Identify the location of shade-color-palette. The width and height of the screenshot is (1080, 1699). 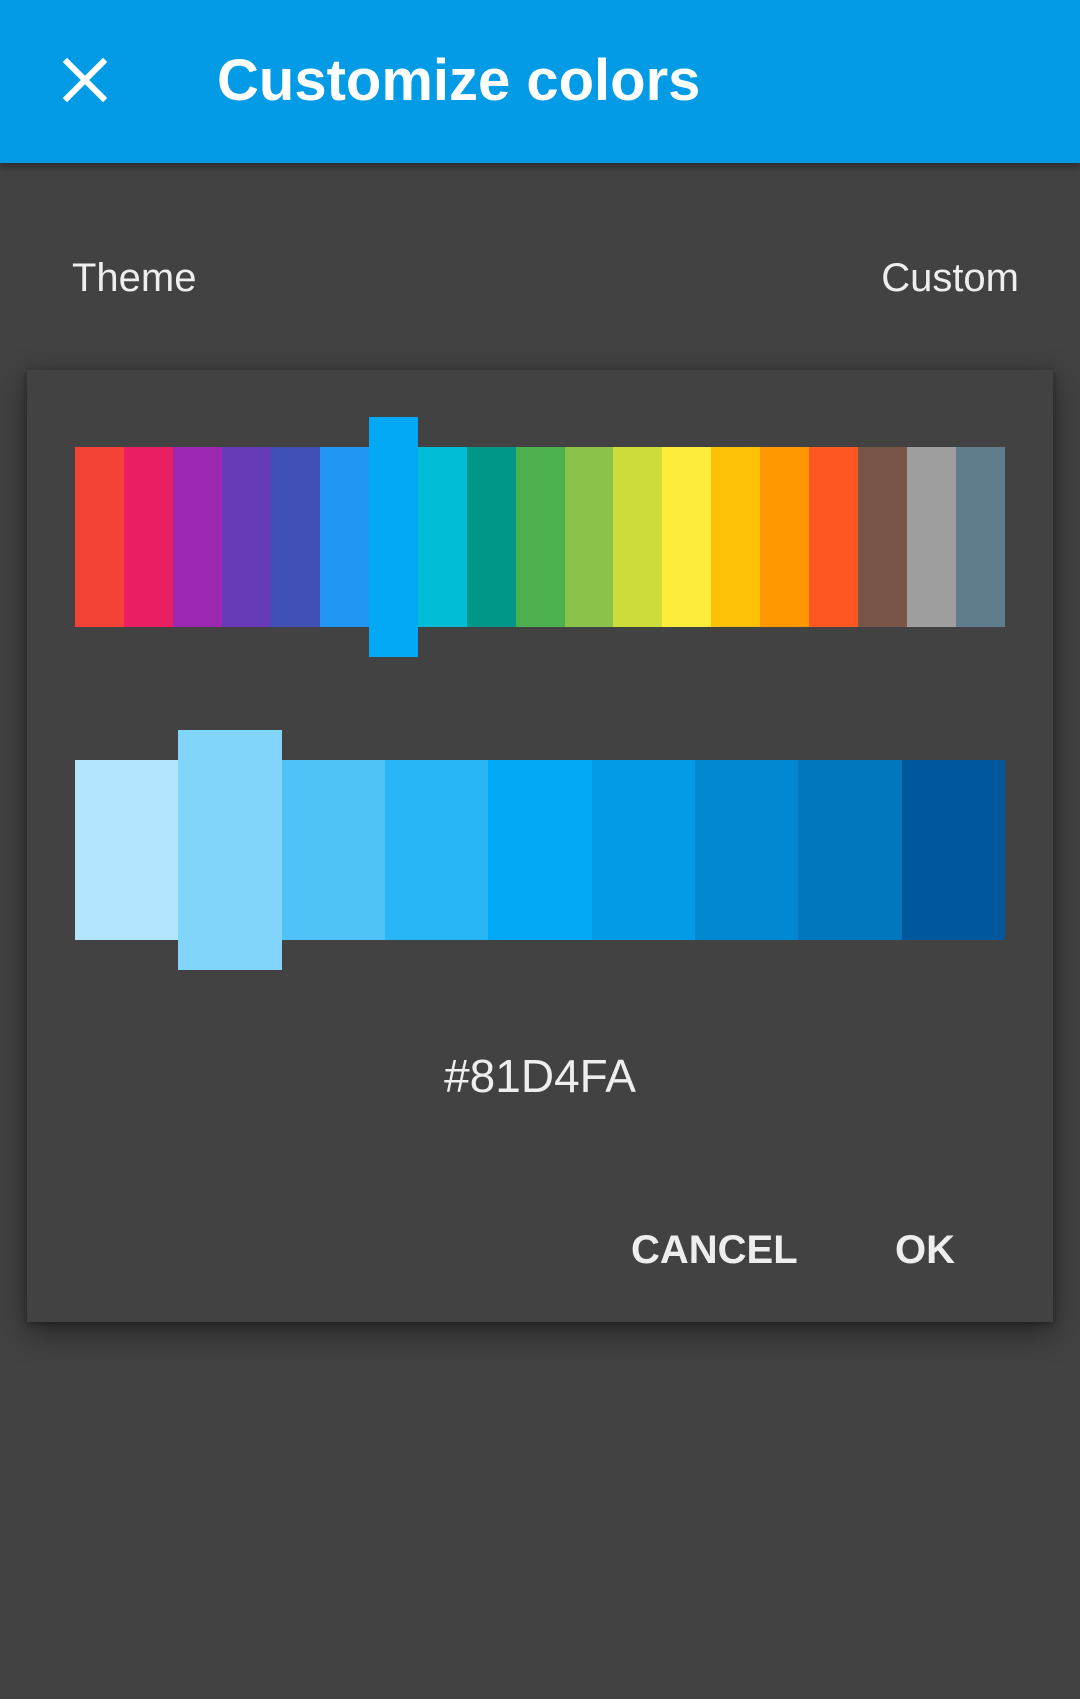
(540, 850).